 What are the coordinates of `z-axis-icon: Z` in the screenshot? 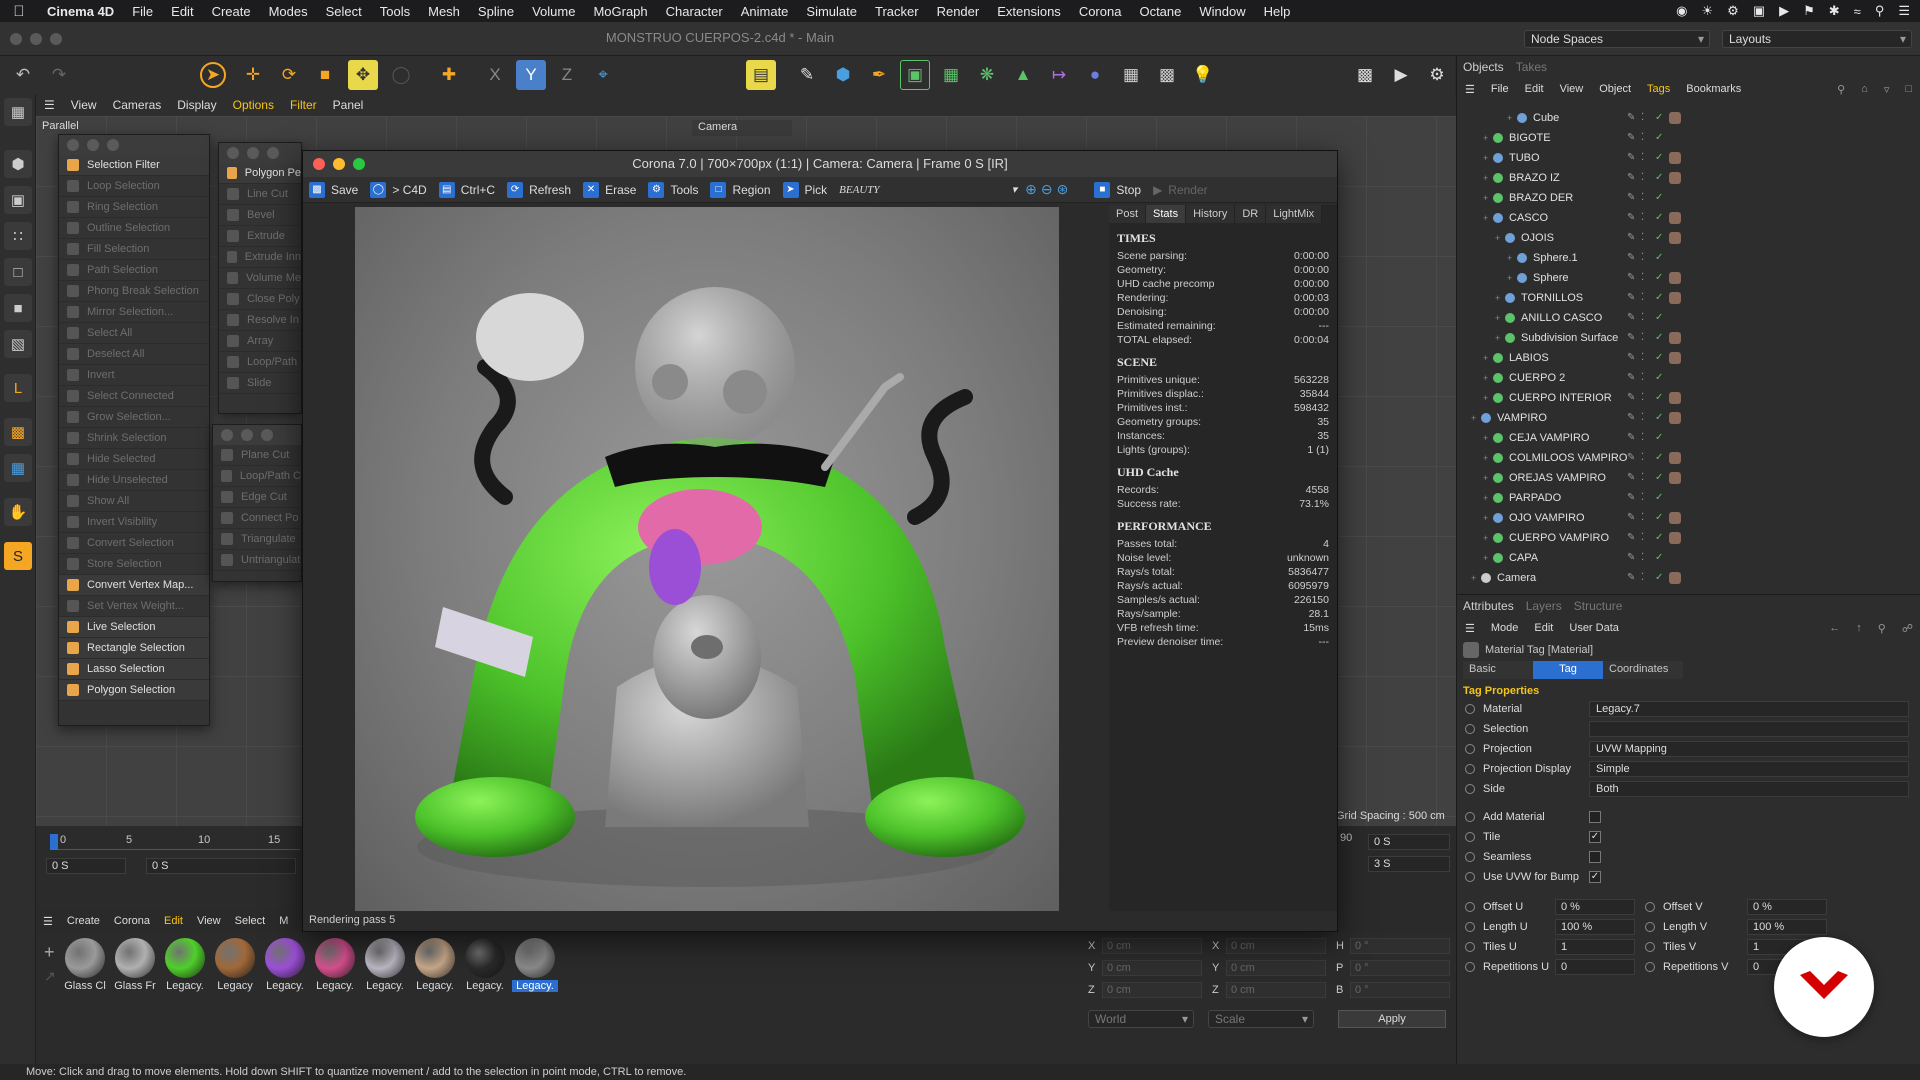 It's located at (567, 75).